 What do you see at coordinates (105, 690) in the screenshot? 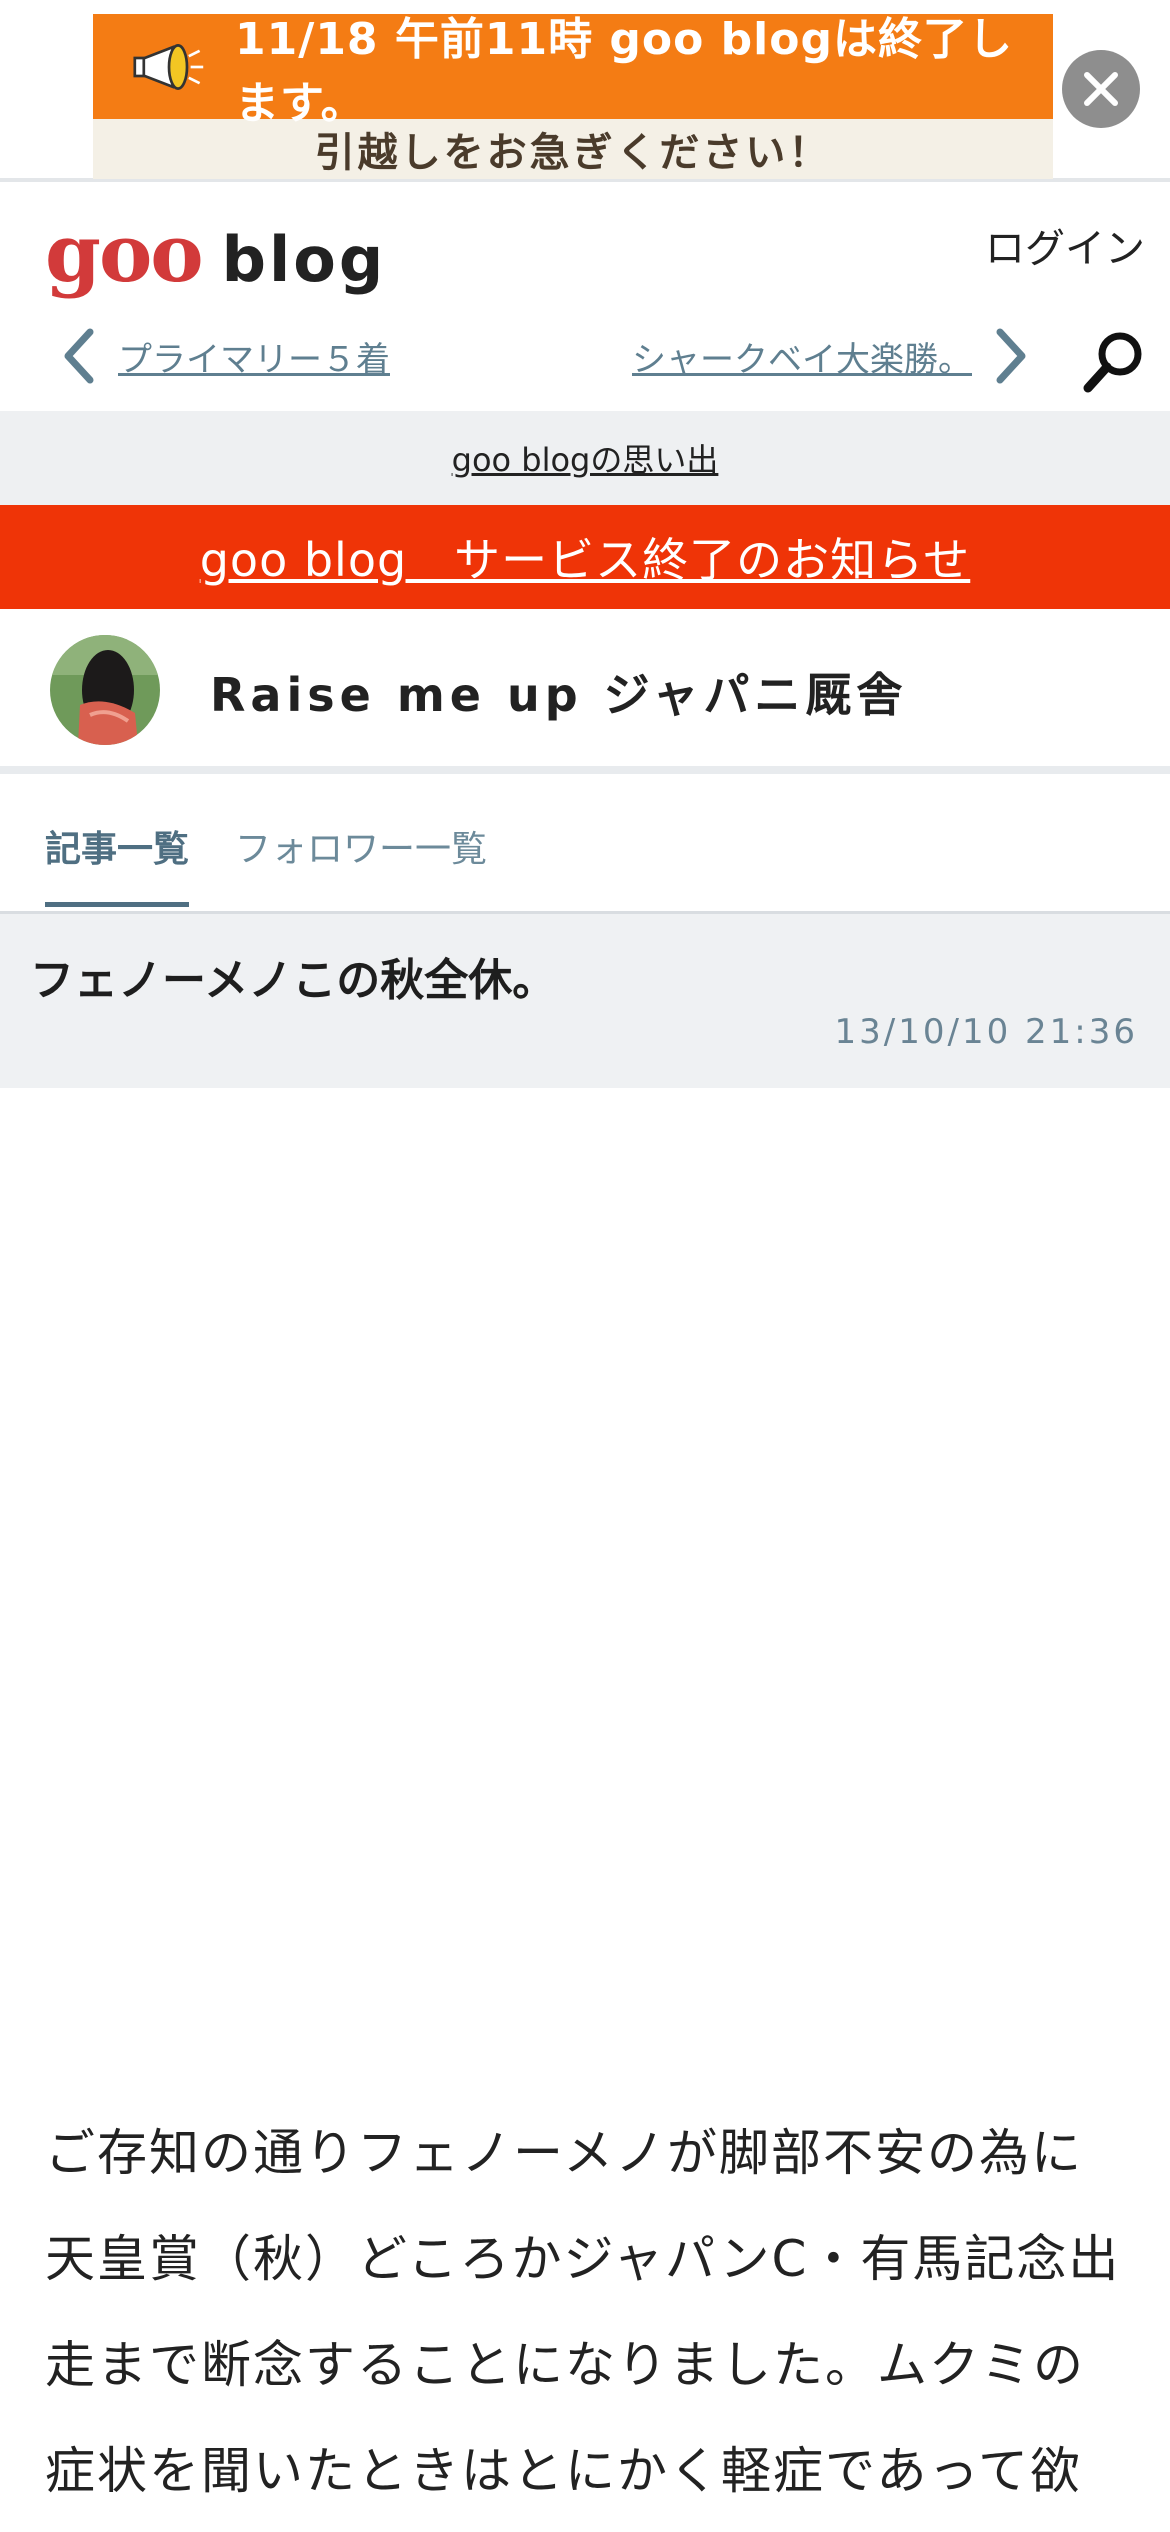
I see `avatar` at bounding box center [105, 690].